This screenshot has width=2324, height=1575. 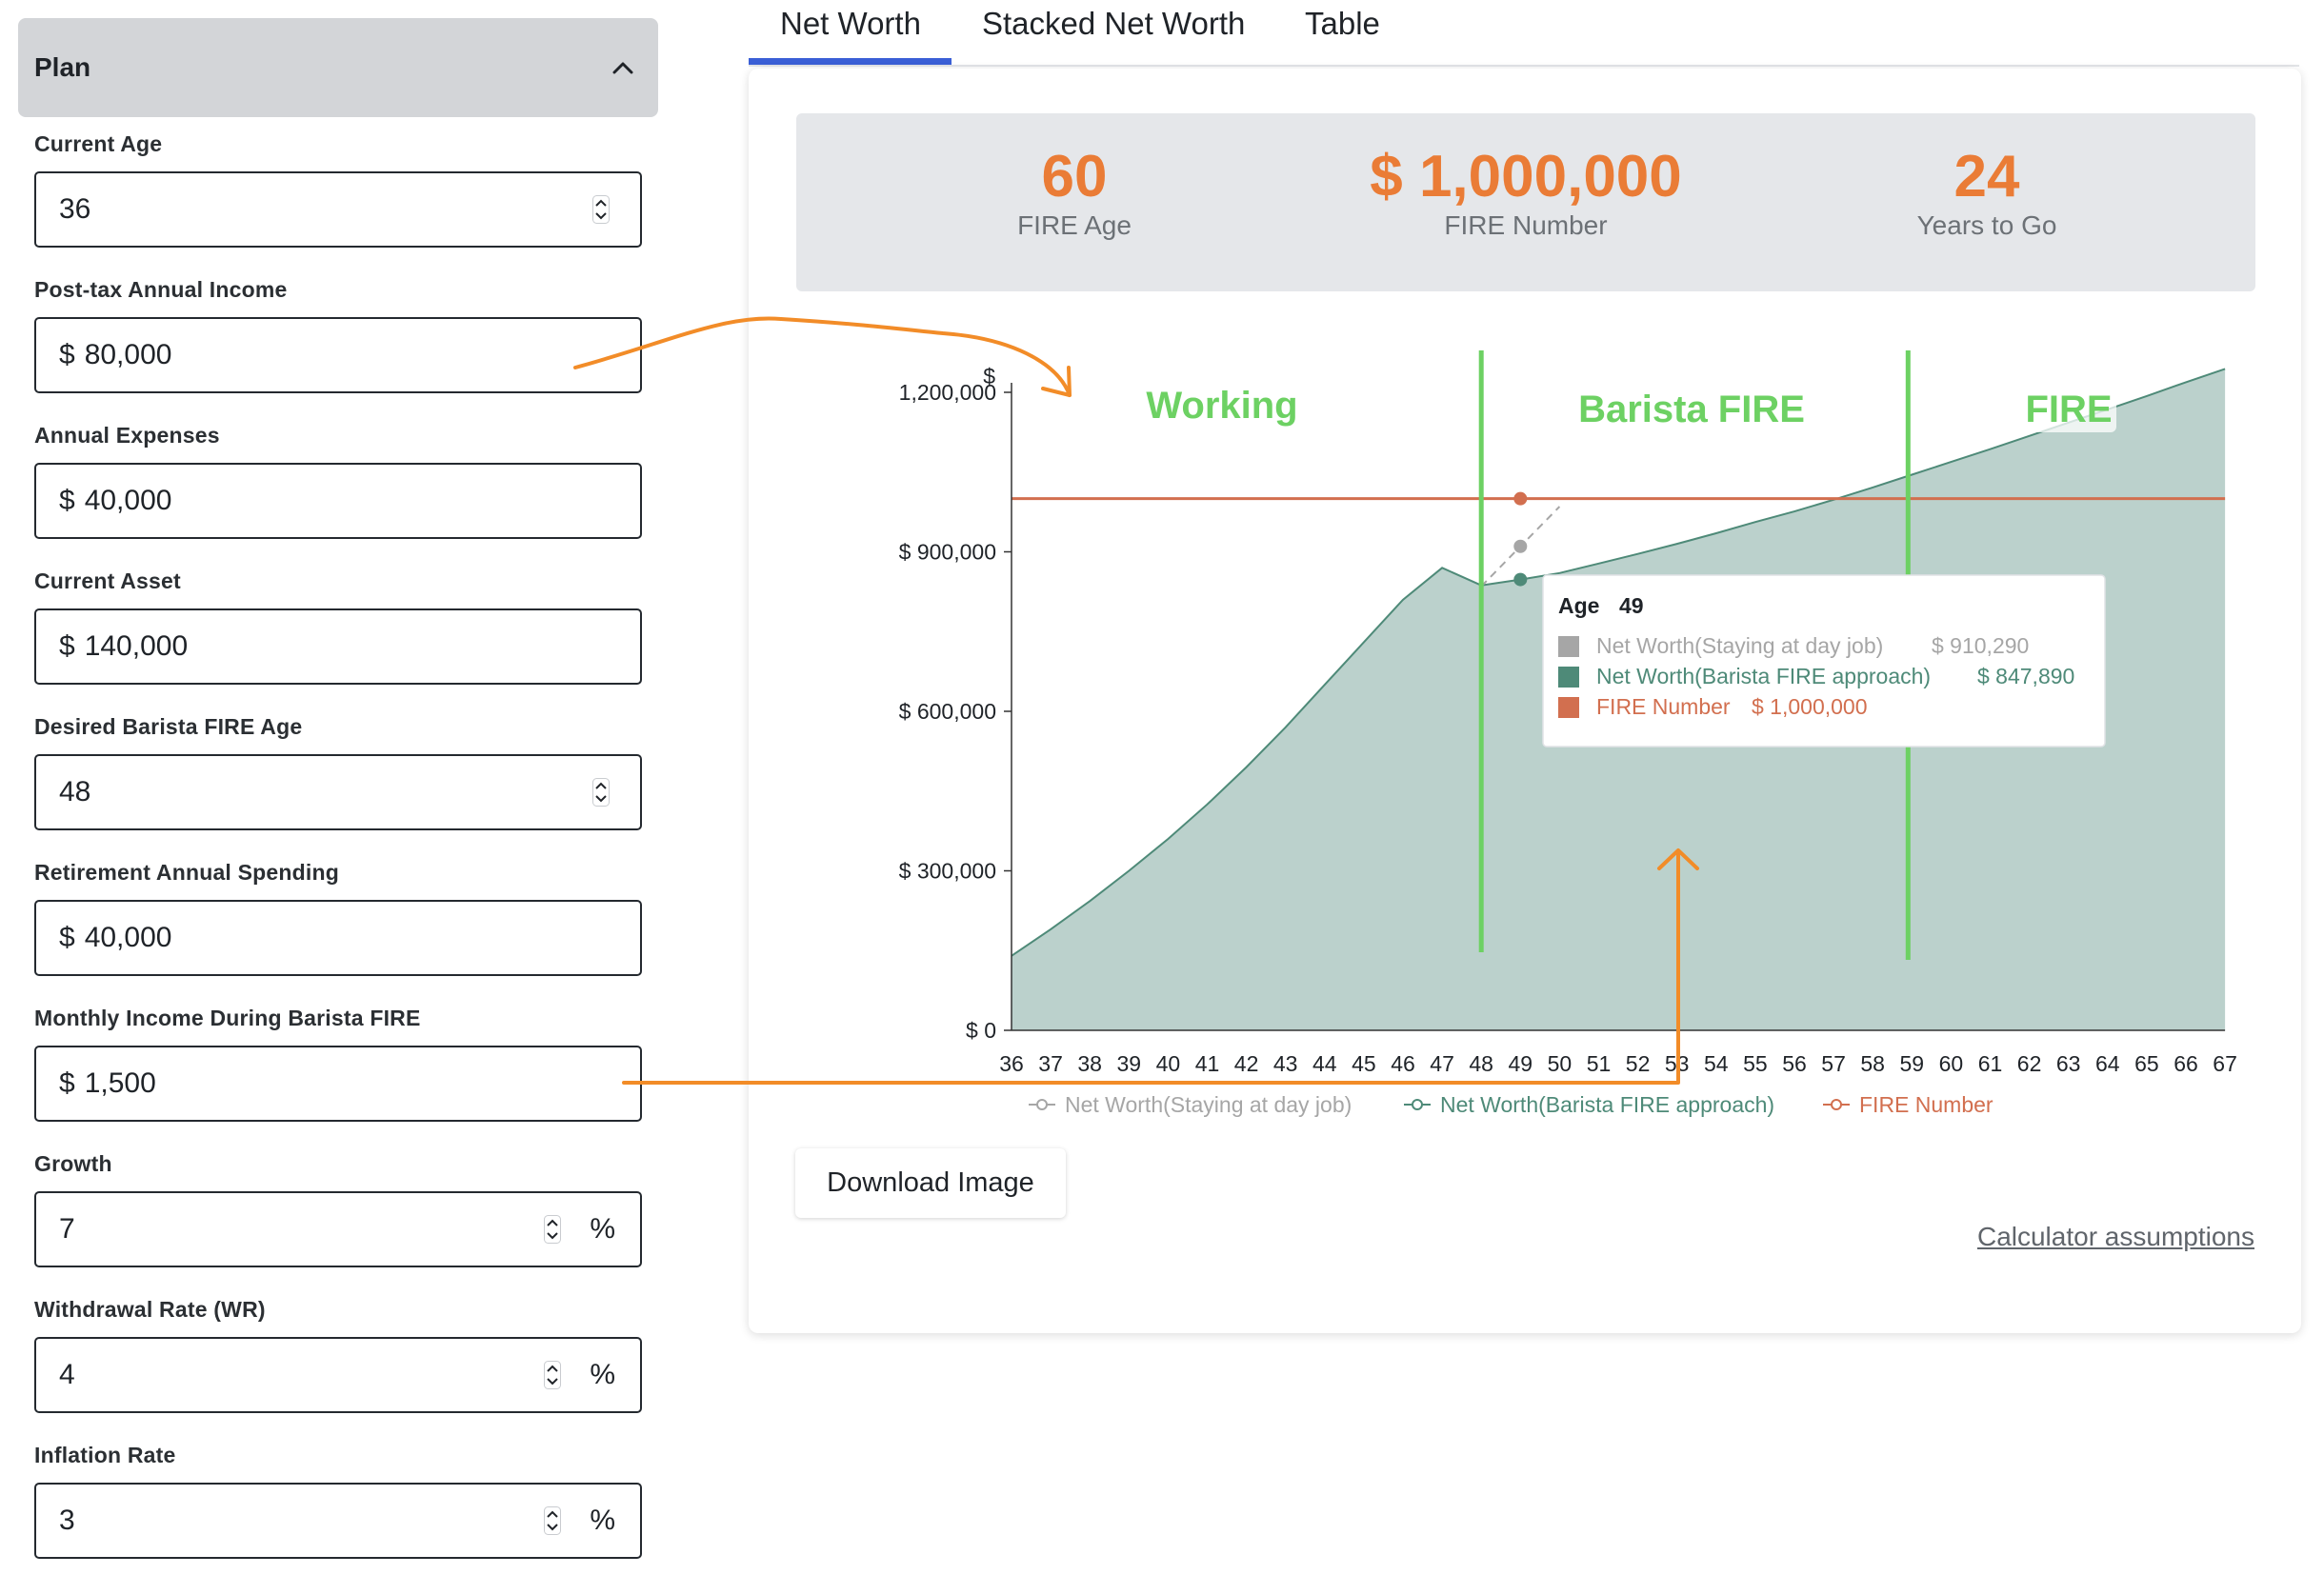 What do you see at coordinates (1364, 1063) in the screenshot?
I see `x-tick-label: 45` at bounding box center [1364, 1063].